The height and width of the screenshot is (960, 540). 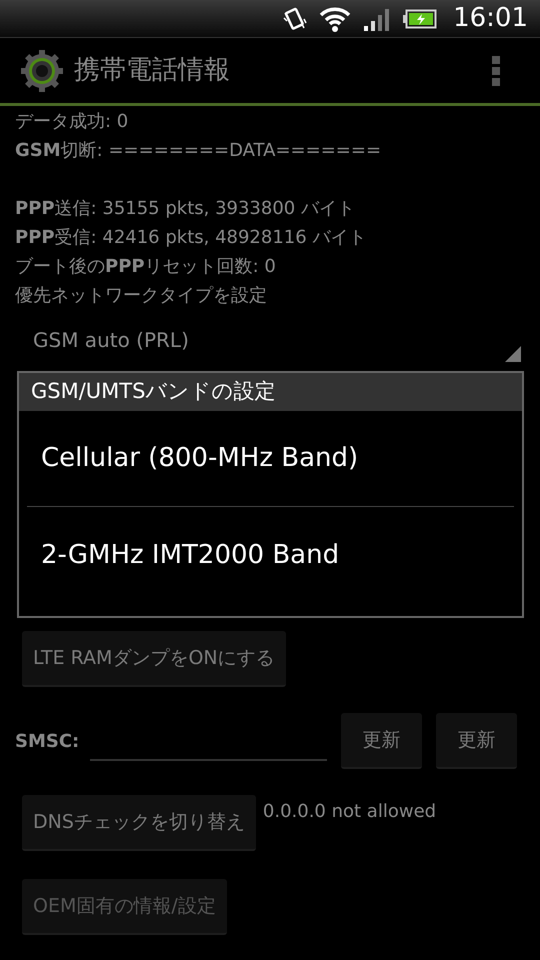 I want to click on info-line: 優先ネットワークタイプを設定, so click(x=141, y=296).